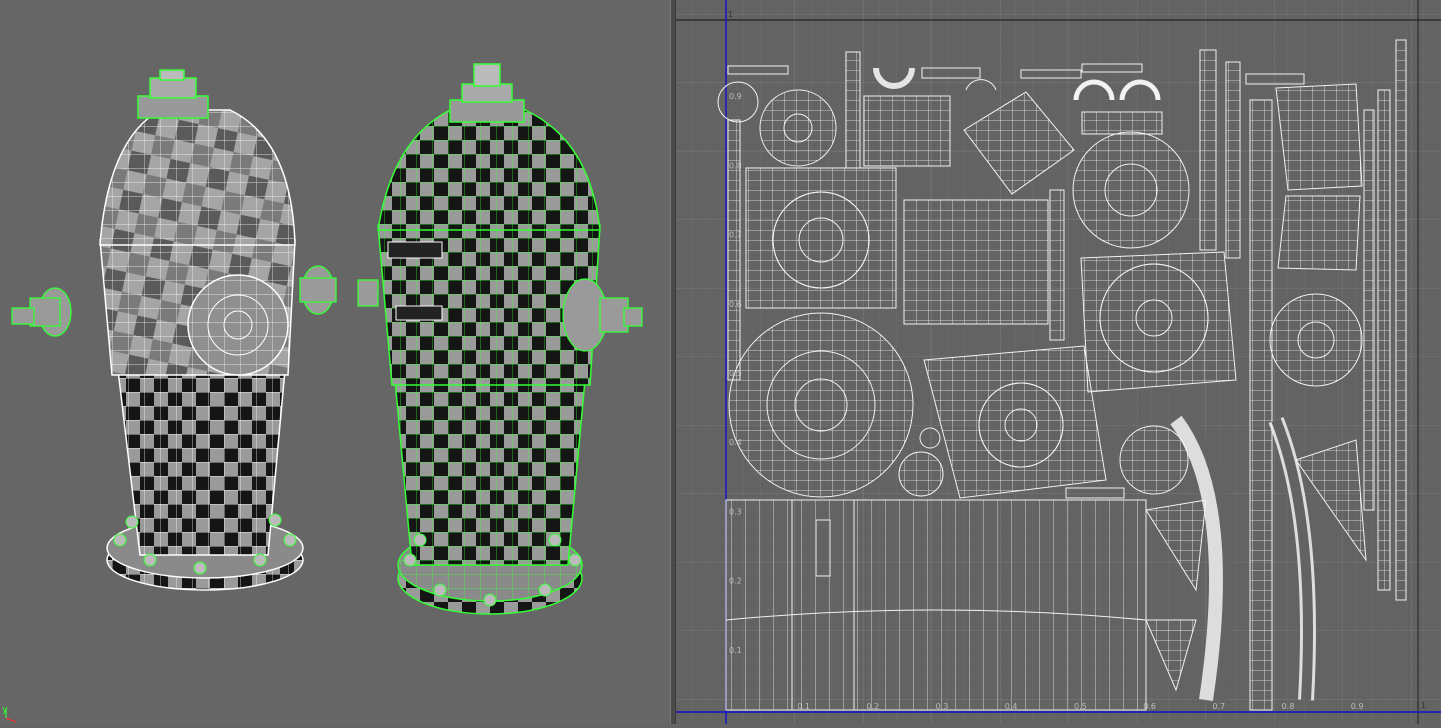 This screenshot has width=1441, height=728. What do you see at coordinates (1423, 705) in the screenshot?
I see `uv-right-tick-label: 1` at bounding box center [1423, 705].